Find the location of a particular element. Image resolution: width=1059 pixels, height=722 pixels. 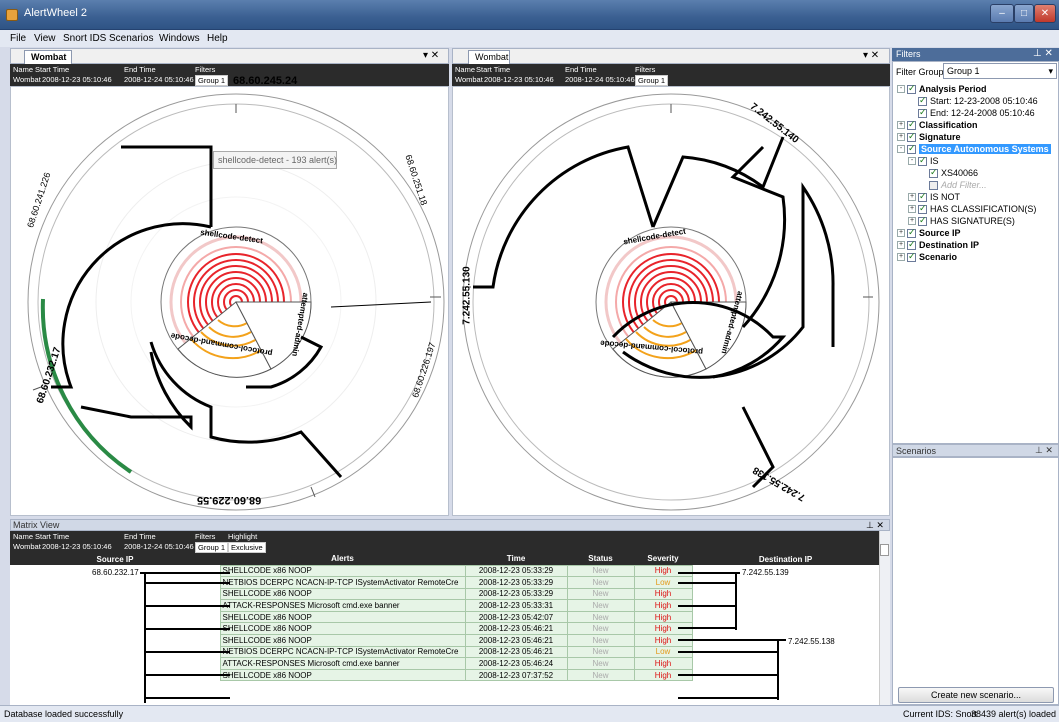

pane1-dropdown-icon: ▾ ✕ is located at coordinates (431, 55).